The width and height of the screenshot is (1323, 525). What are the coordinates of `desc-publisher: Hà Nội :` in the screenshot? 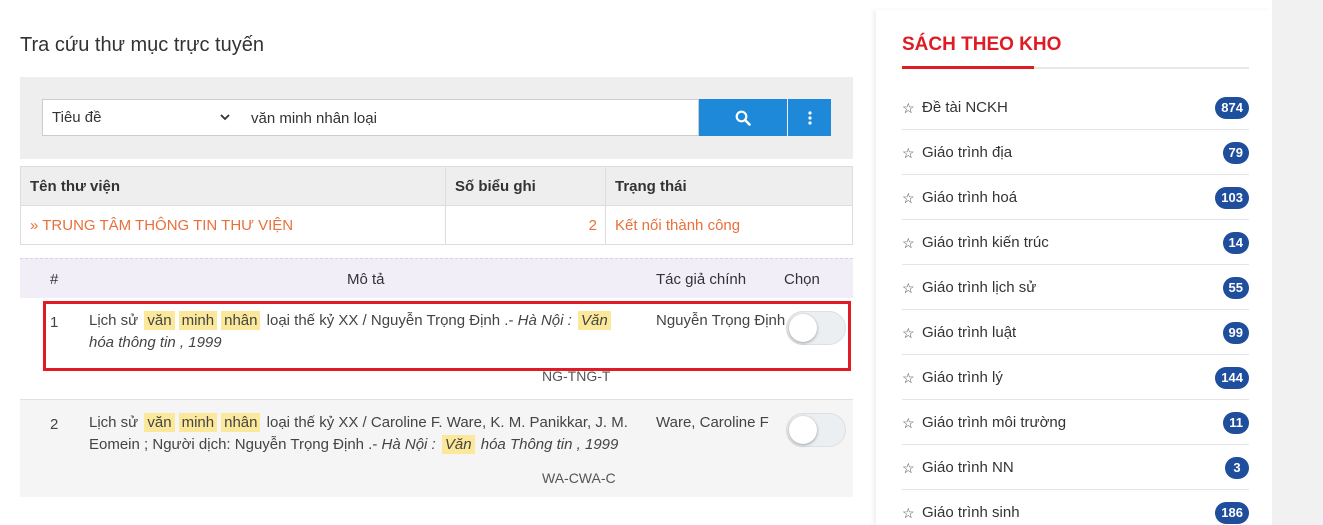 It's located at (408, 444).